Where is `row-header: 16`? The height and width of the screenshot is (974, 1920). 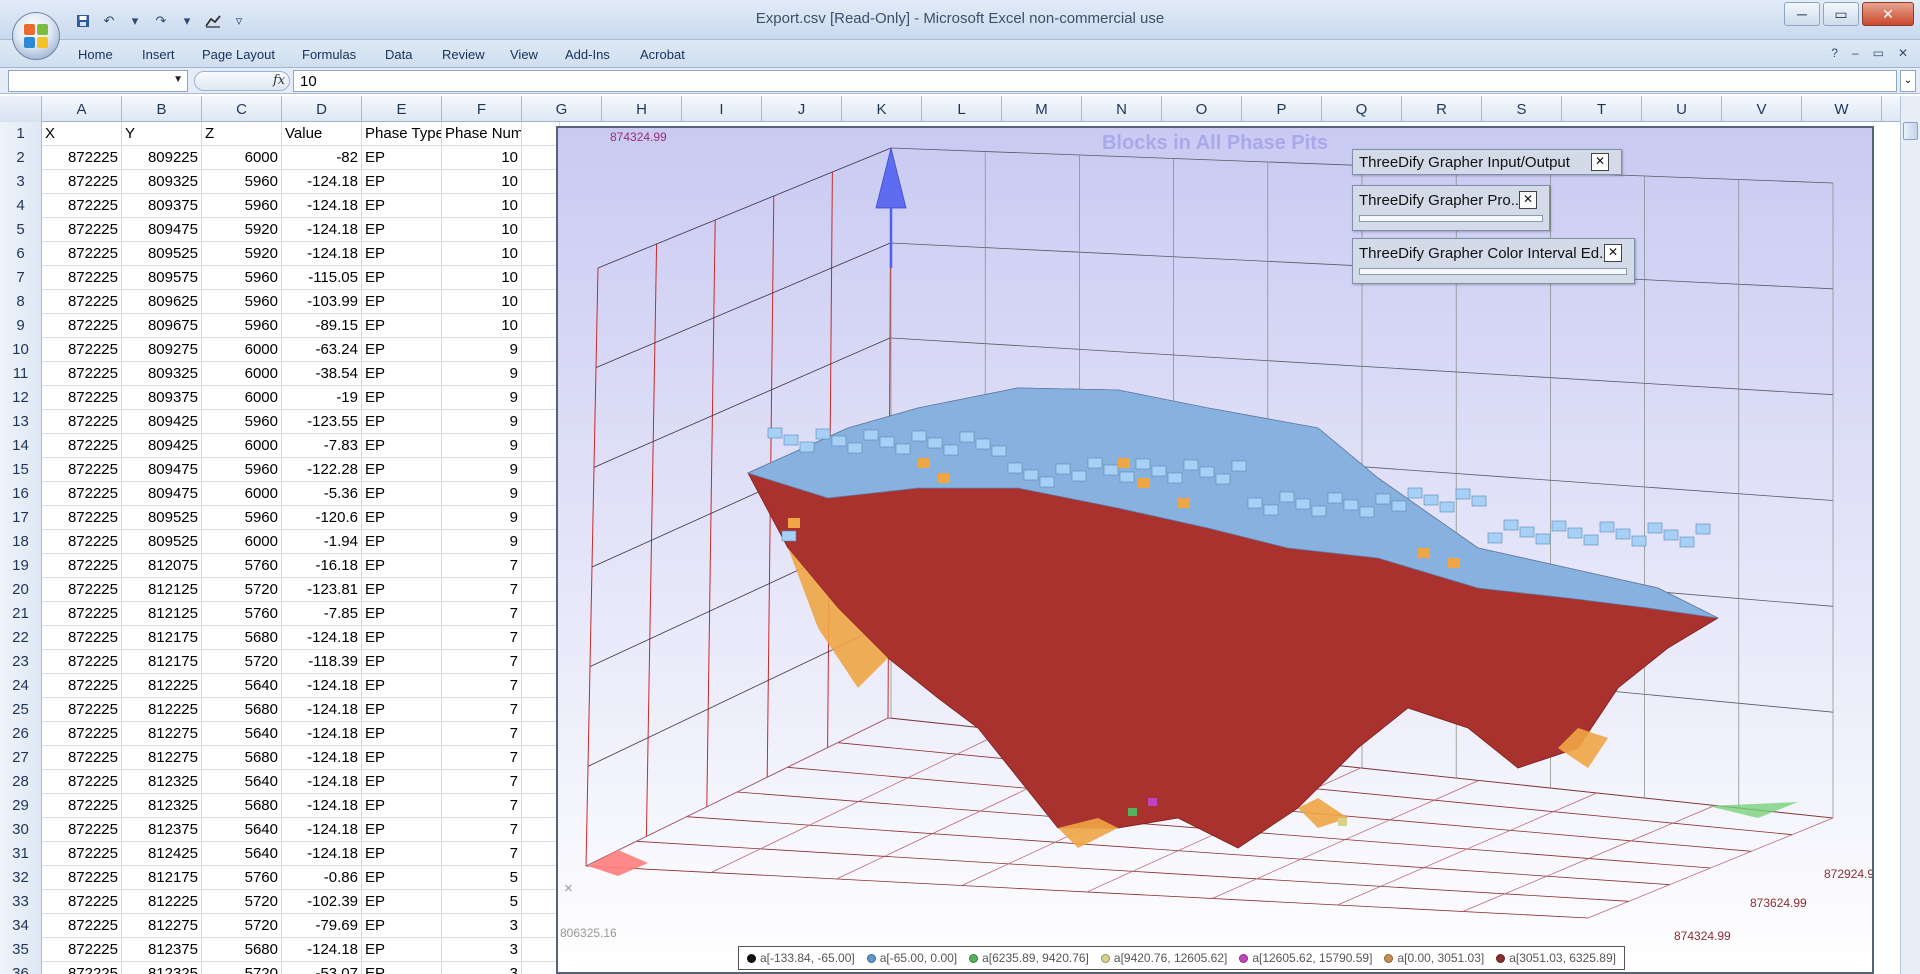
row-header: 16 is located at coordinates (21, 494).